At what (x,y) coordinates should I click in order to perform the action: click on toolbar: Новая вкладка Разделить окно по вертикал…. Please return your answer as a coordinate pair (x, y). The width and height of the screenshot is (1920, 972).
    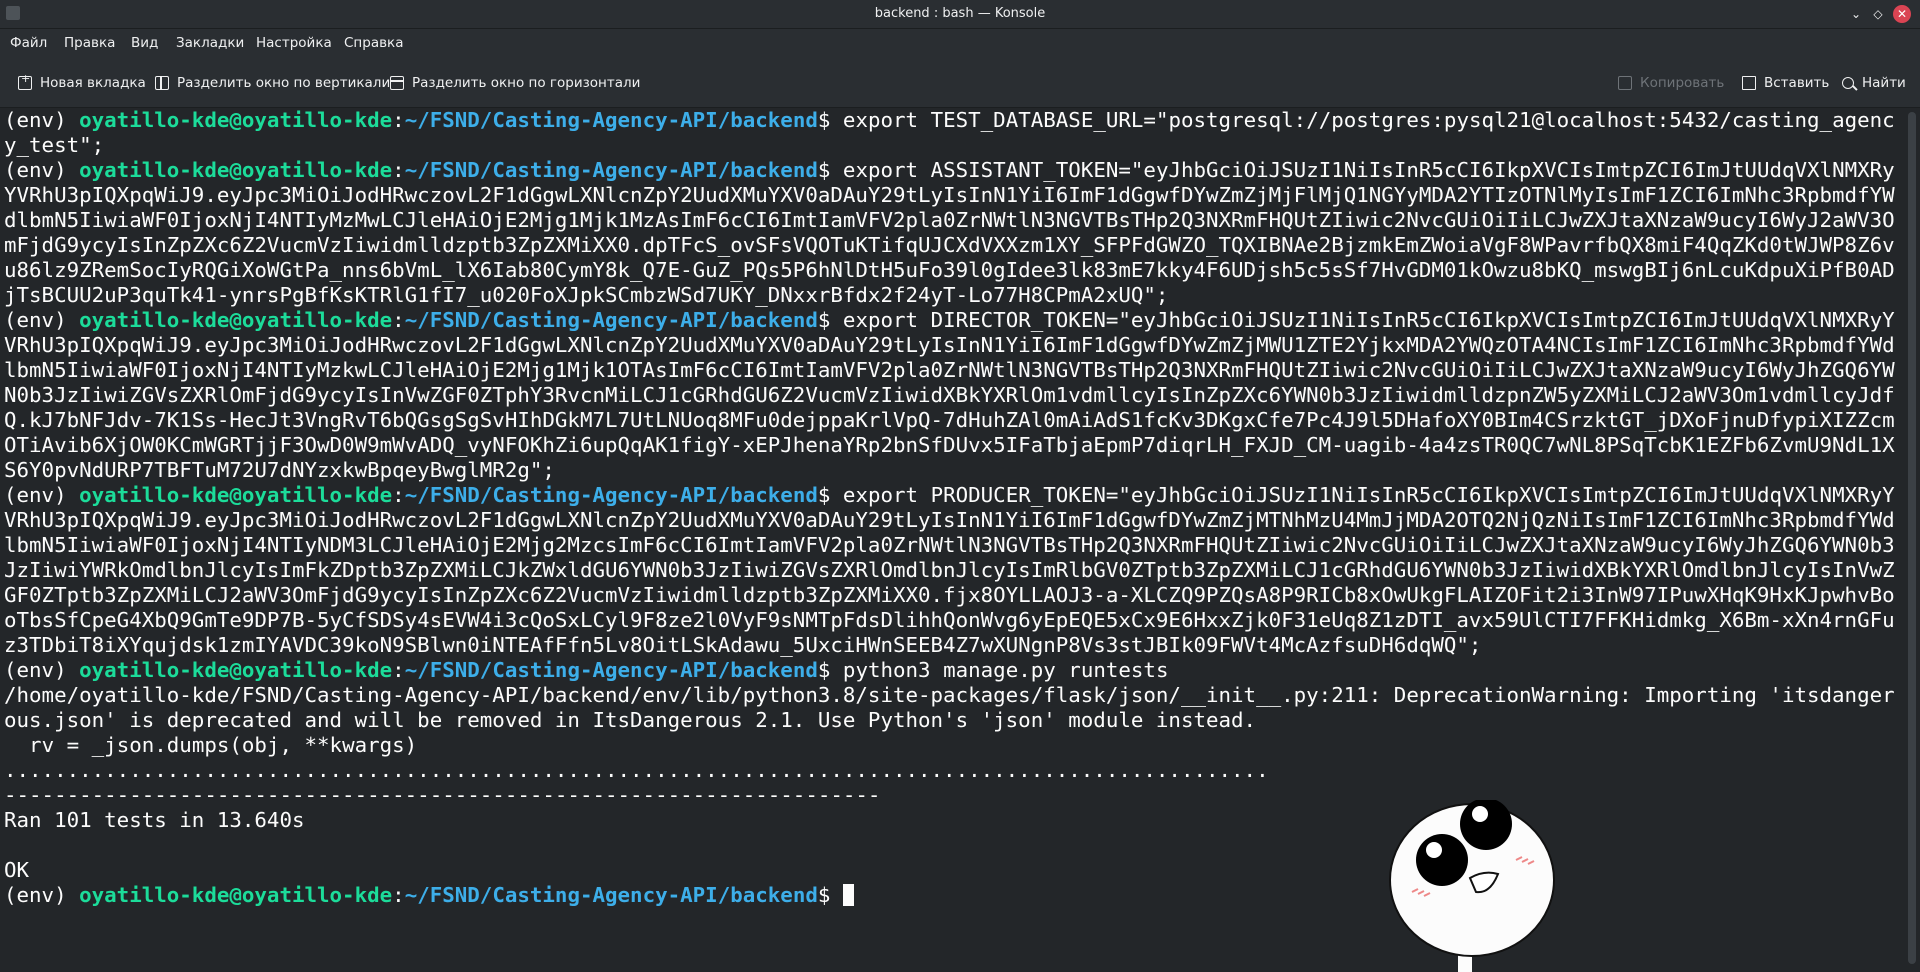
    Looking at the image, I should click on (960, 82).